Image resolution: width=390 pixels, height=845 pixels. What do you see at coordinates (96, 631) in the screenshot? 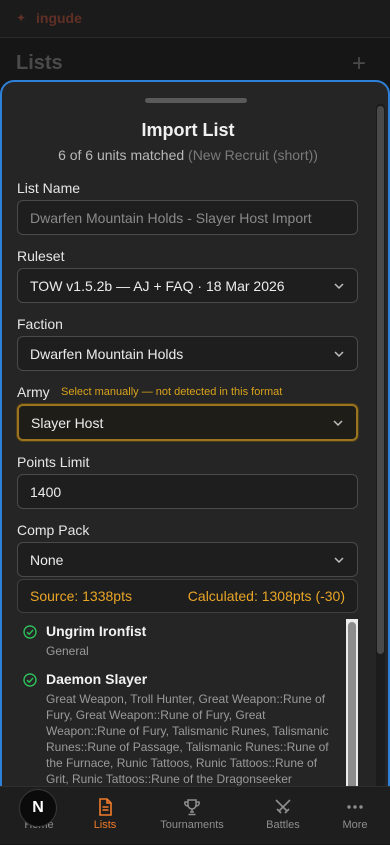
I see `unit-name: Ungrim Ironfist` at bounding box center [96, 631].